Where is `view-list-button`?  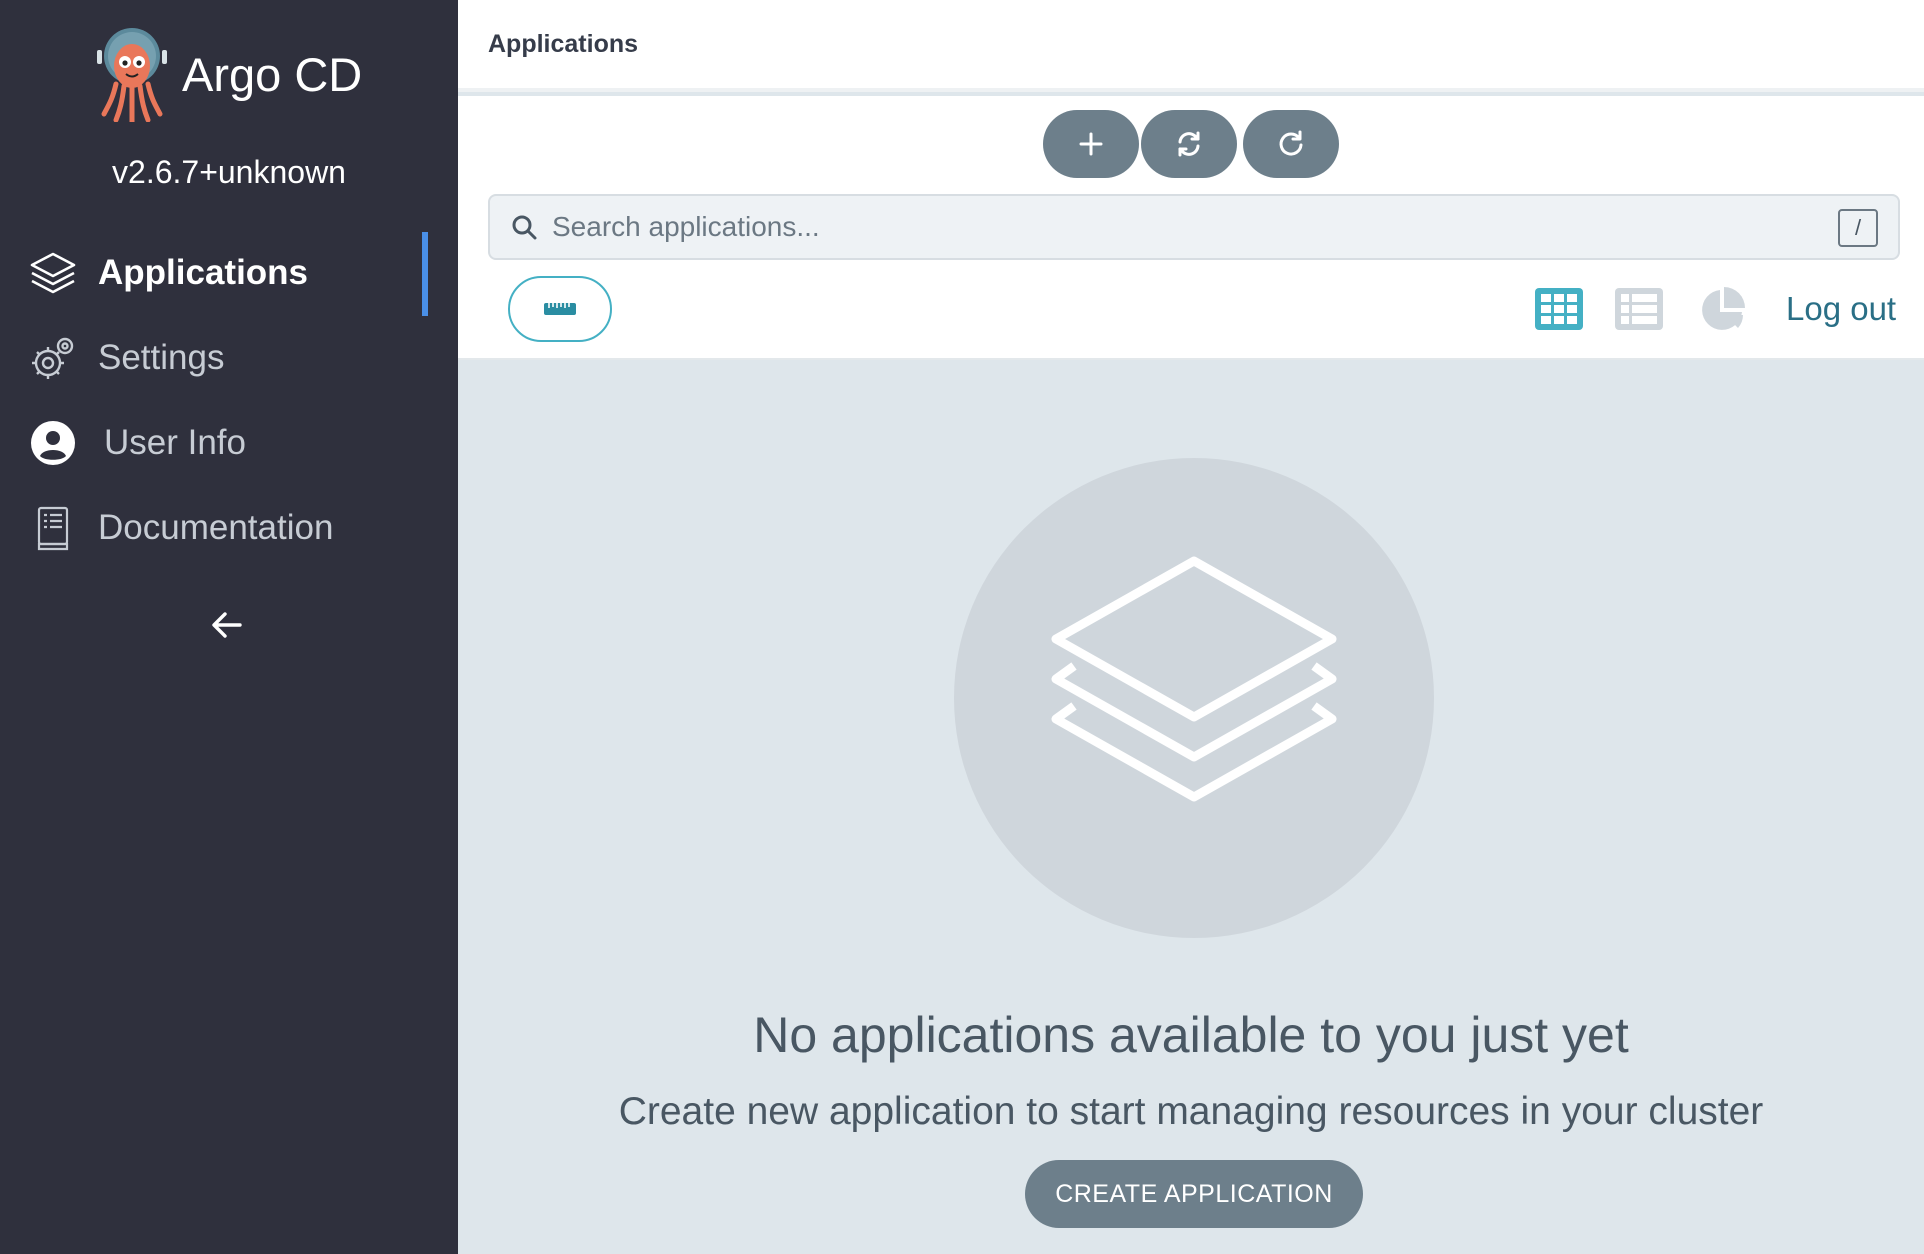
view-list-button is located at coordinates (1639, 309).